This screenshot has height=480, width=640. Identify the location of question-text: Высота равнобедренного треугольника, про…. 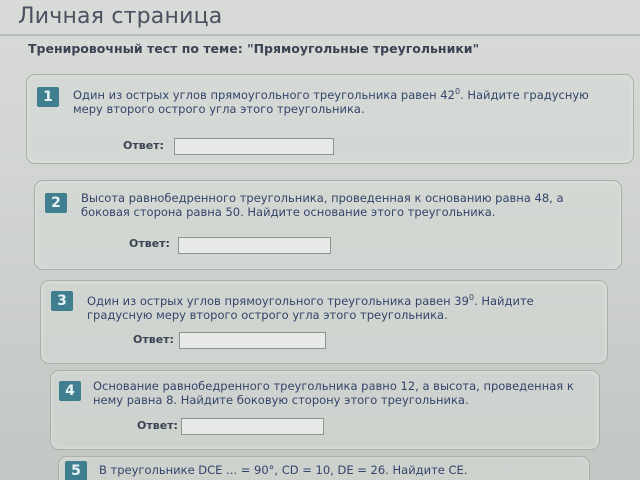
(341, 205).